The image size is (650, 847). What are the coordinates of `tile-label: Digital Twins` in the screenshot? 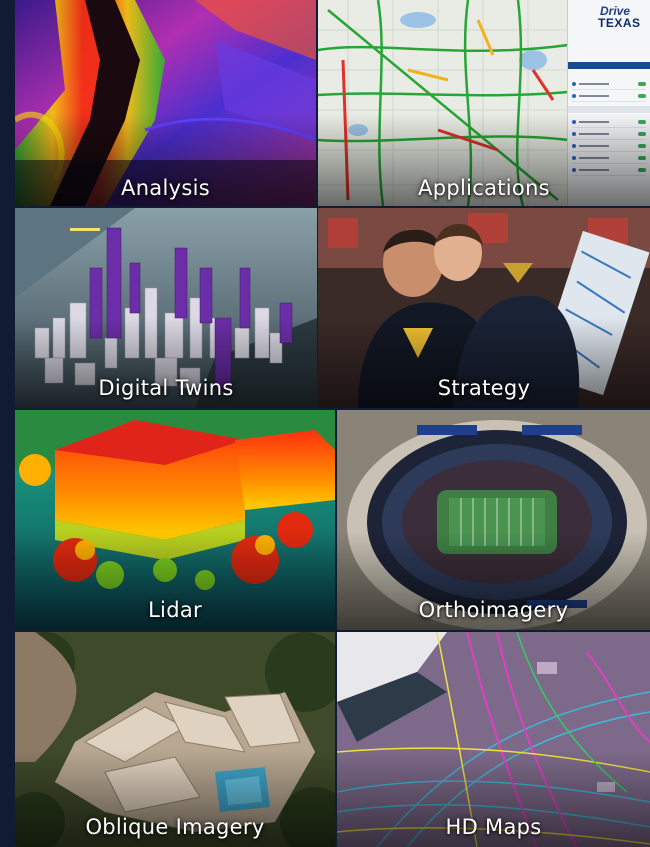 It's located at (166, 388).